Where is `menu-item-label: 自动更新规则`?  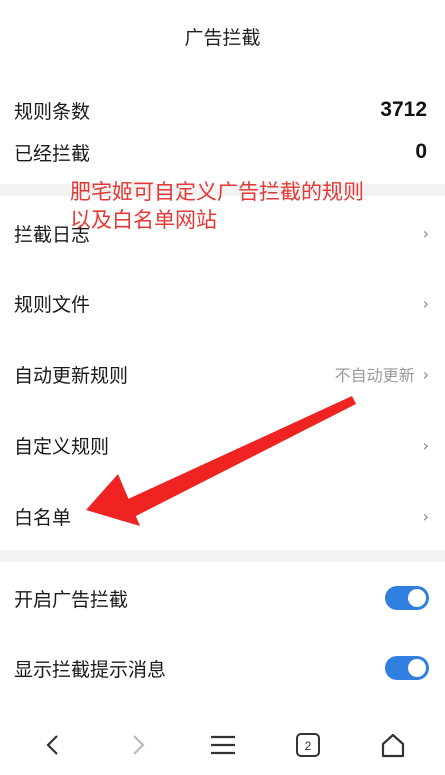
menu-item-label: 自动更新规则 is located at coordinates (71, 375).